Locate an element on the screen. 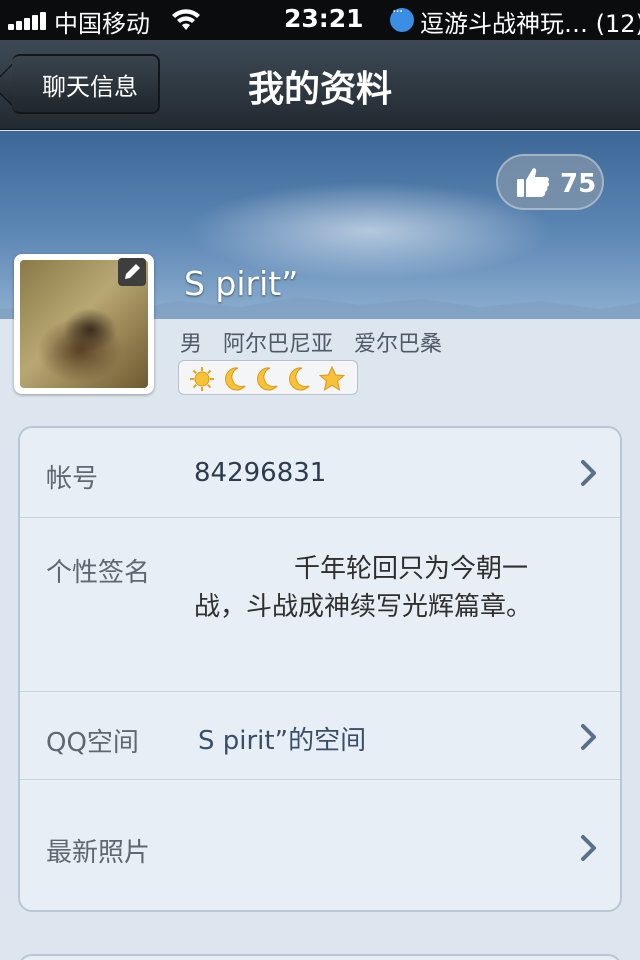  navigation-bar: 聊天信息 我的资料 is located at coordinates (320, 85).